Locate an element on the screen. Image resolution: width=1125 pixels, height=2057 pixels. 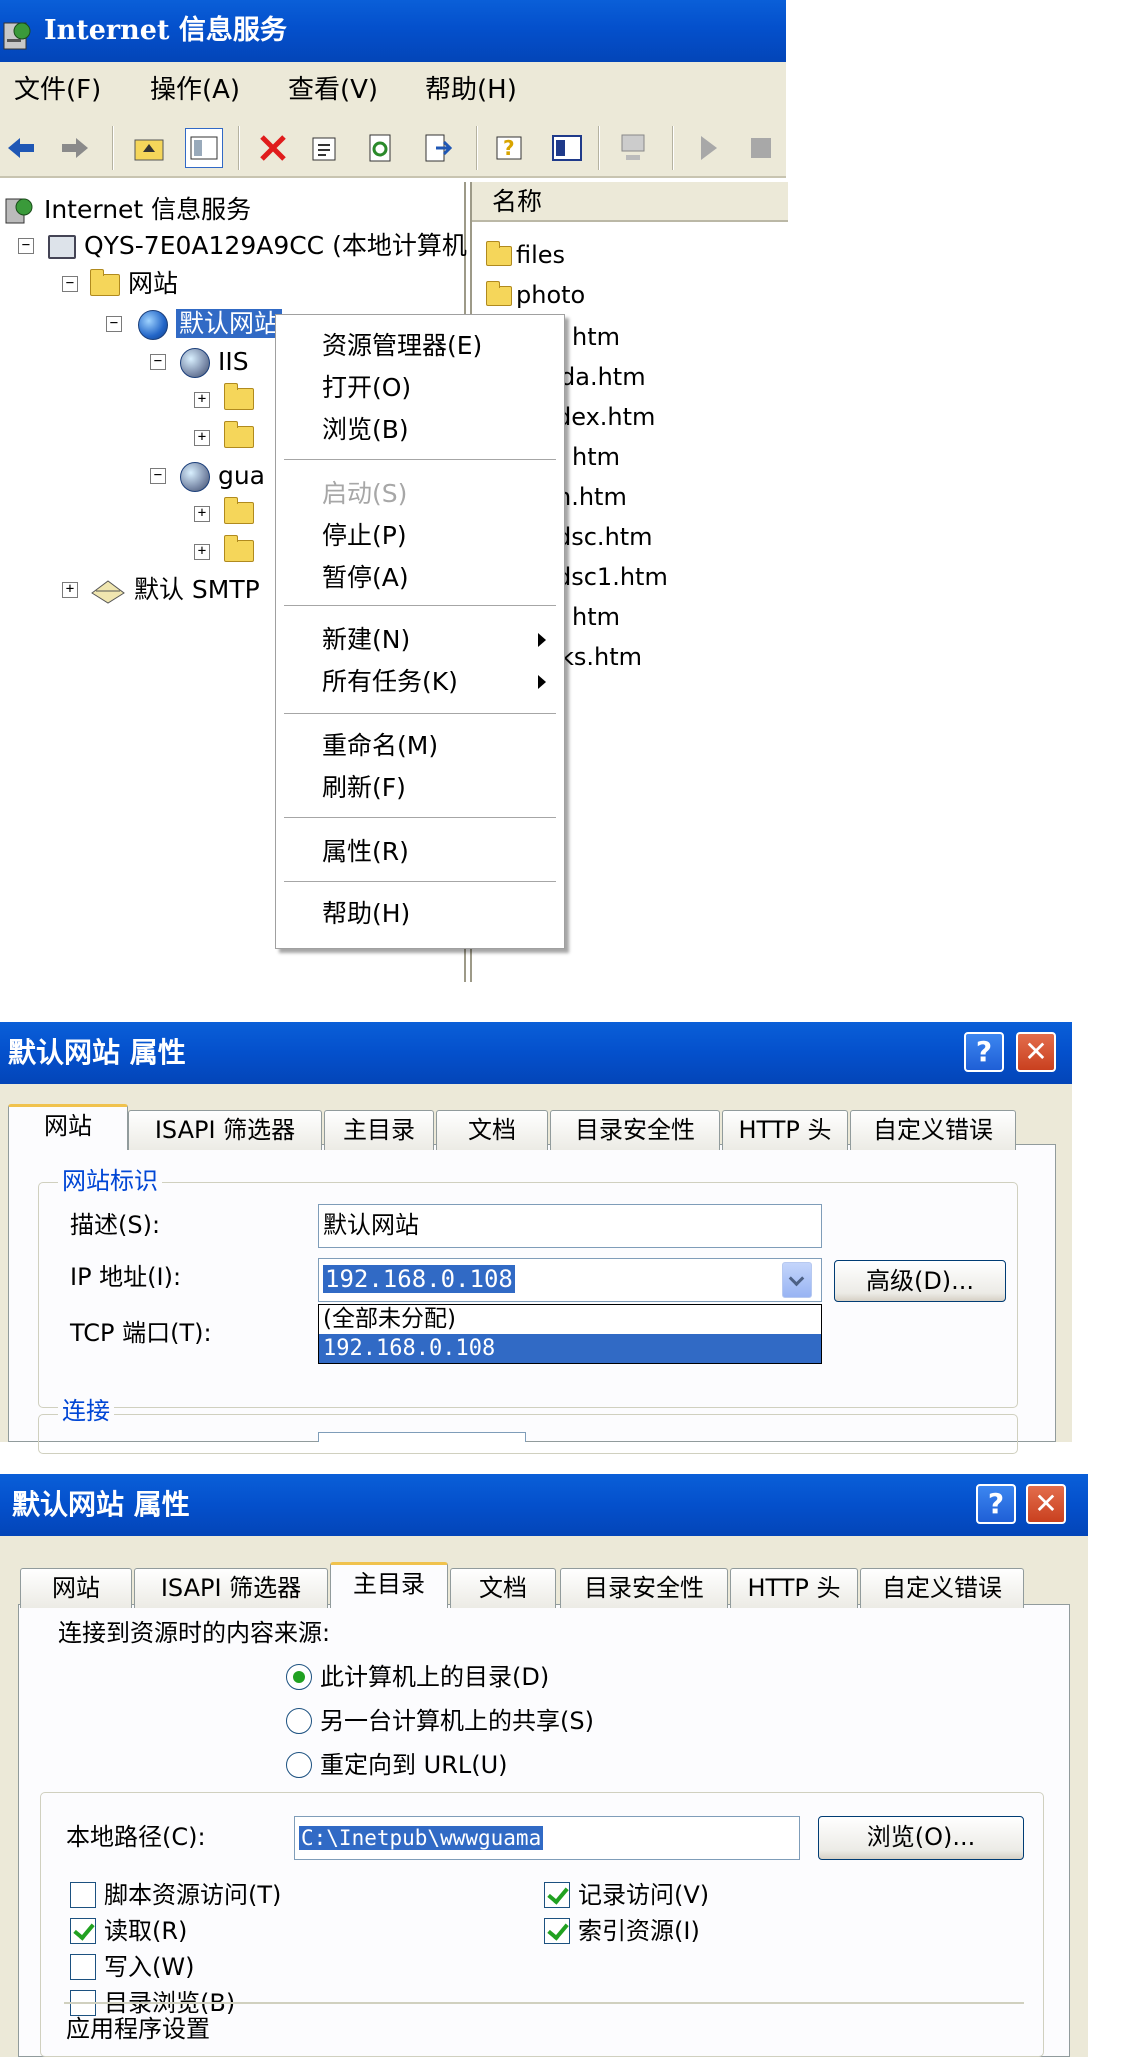
description-input: 默认网站 is located at coordinates (570, 1226).